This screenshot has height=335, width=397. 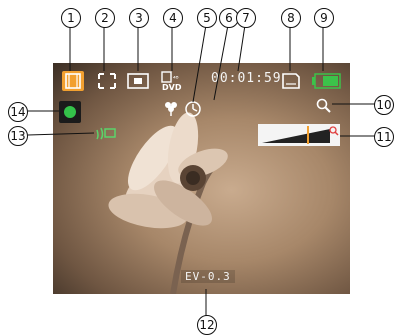 I want to click on video-size-icon, so click(x=138, y=81).